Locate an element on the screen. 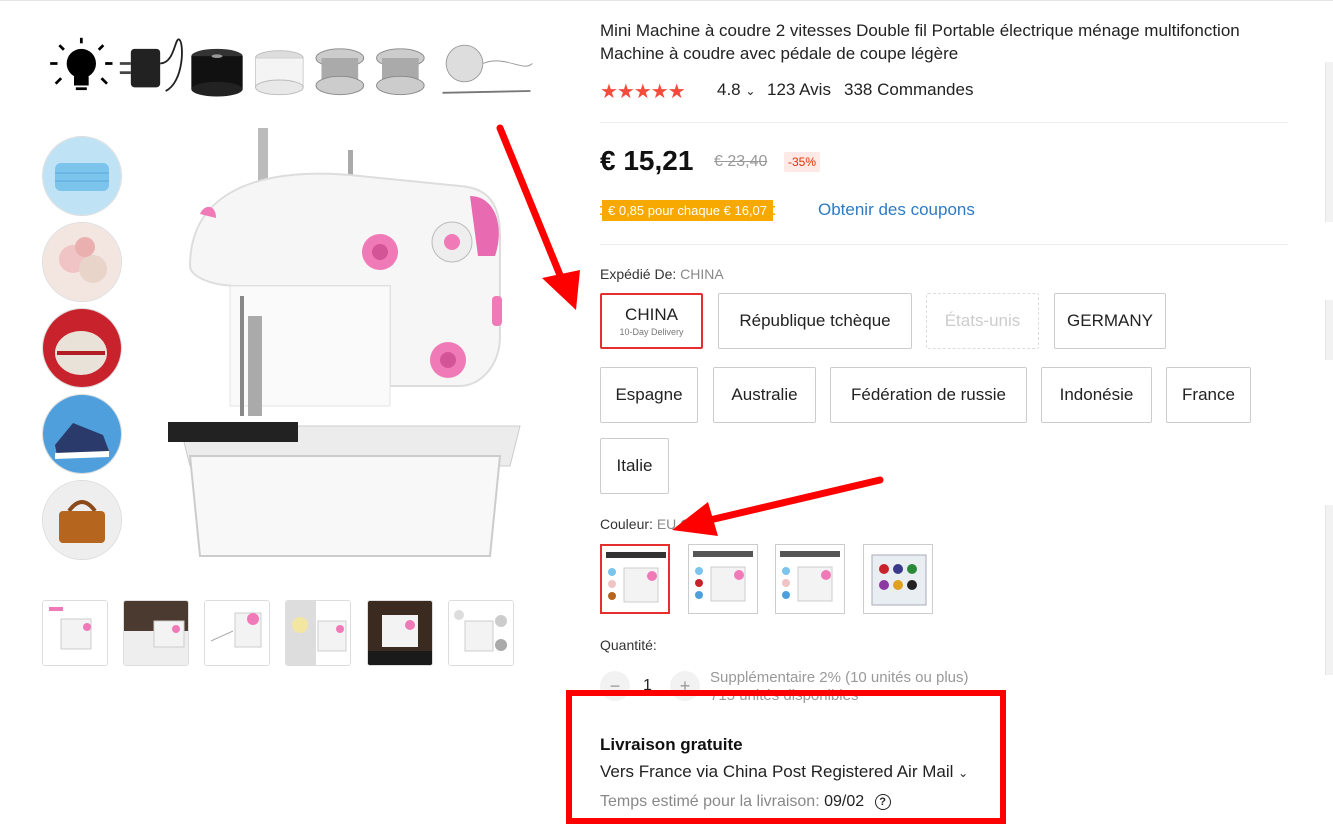  ship-option-france: France is located at coordinates (1208, 395).